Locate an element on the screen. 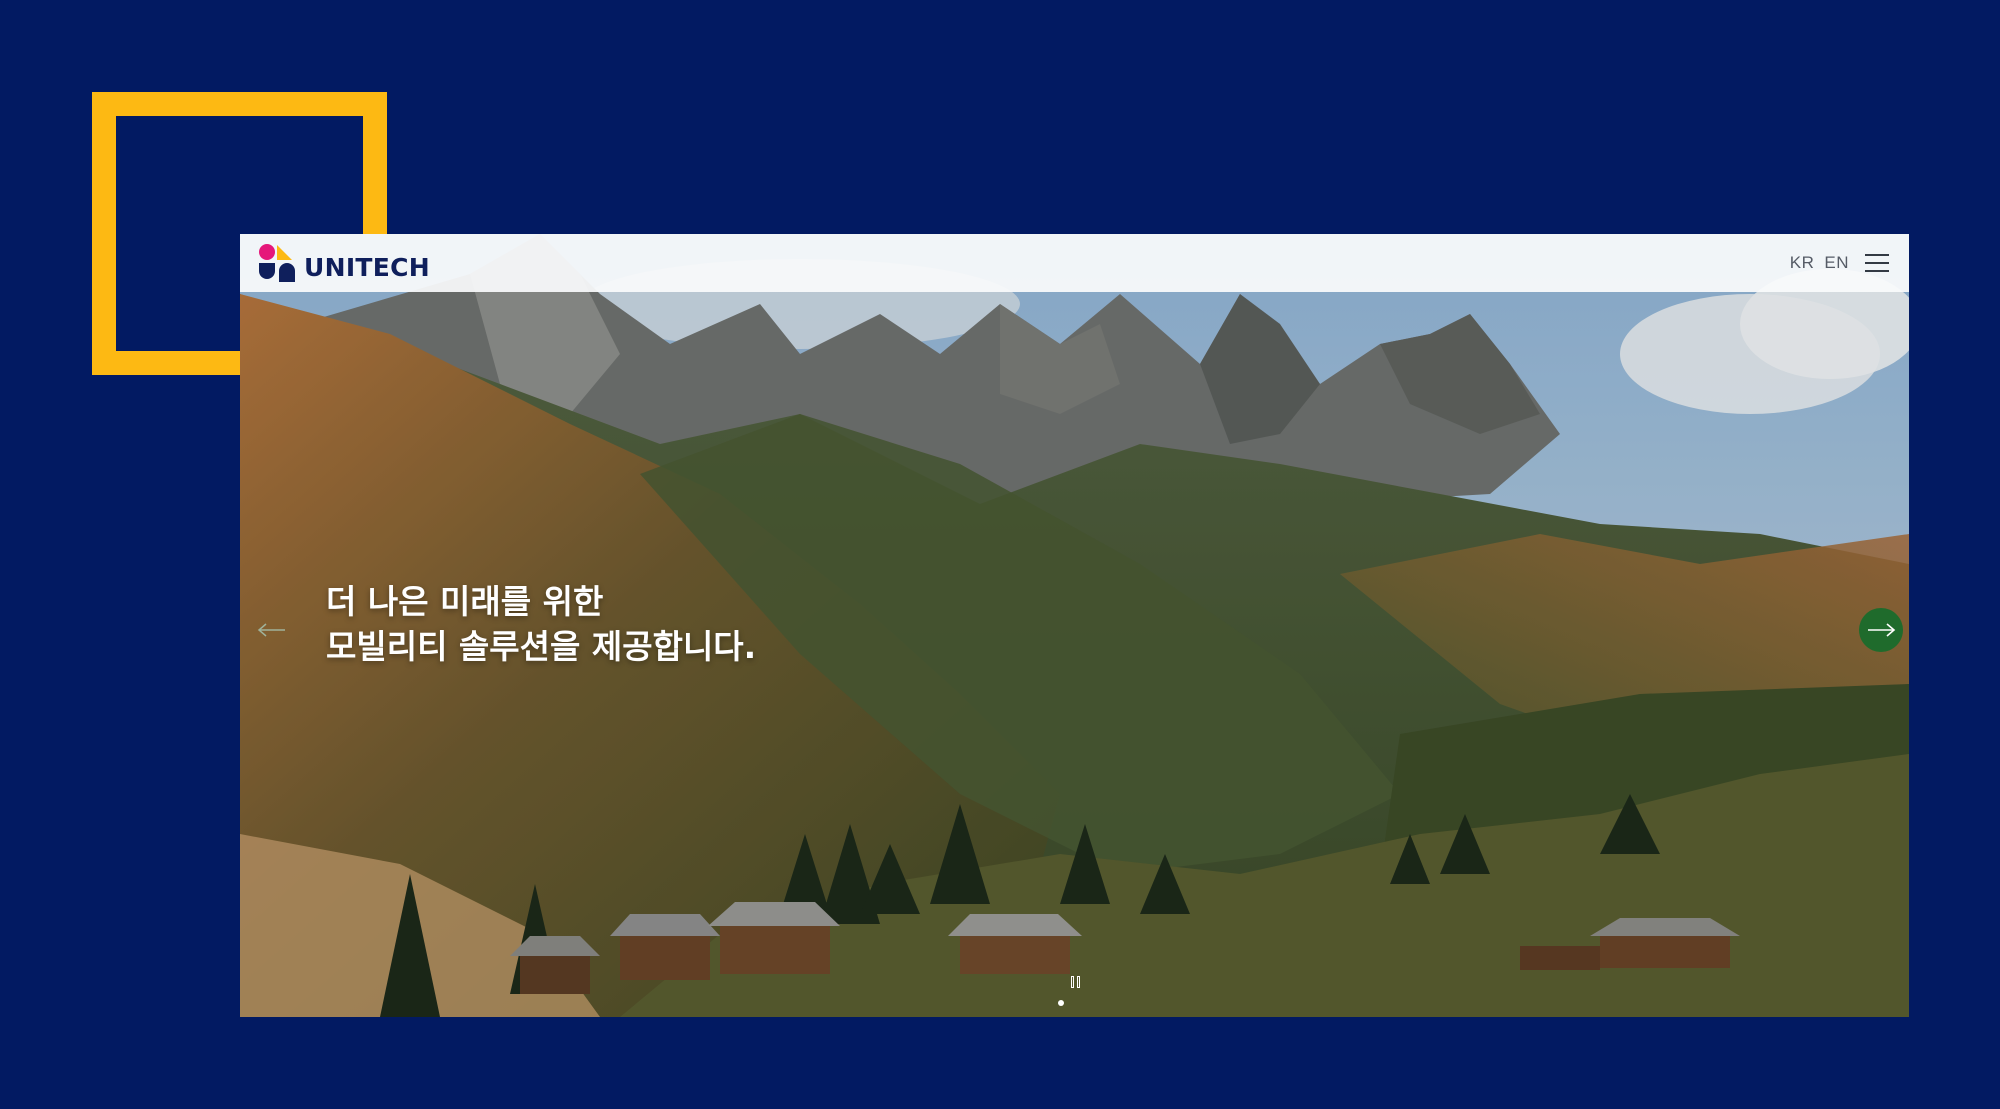 This screenshot has width=2000, height=1109. header-utilities: KR EN is located at coordinates (1839, 263).